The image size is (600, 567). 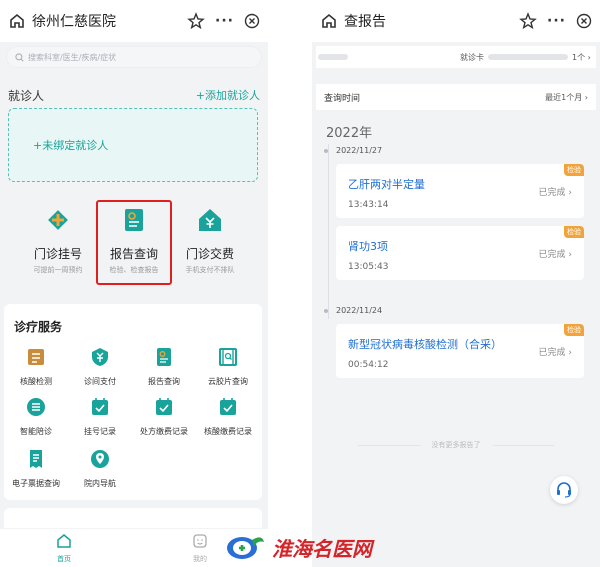 What do you see at coordinates (100, 431) in the screenshot?
I see `service-name: 挂号记录` at bounding box center [100, 431].